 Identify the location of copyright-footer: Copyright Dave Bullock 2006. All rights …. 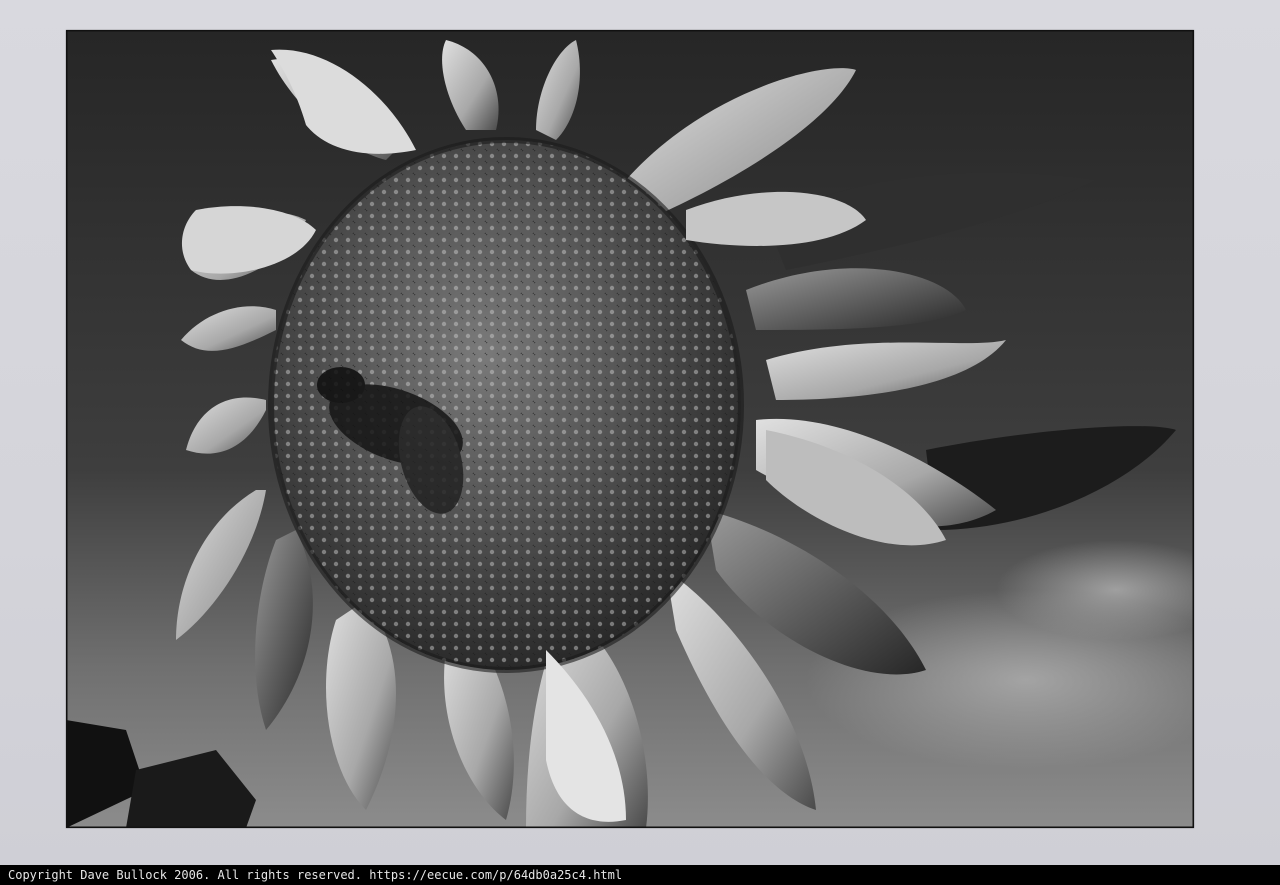
(640, 875).